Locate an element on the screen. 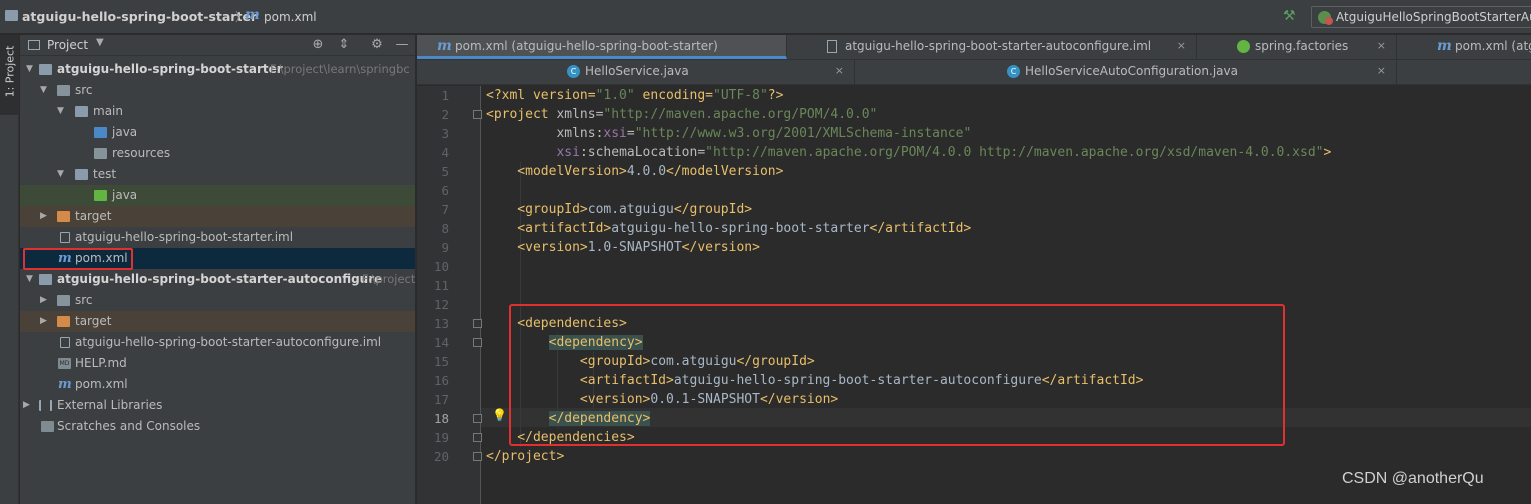 This screenshot has height=504, width=1531. module-folder-icon is located at coordinates (45, 279).